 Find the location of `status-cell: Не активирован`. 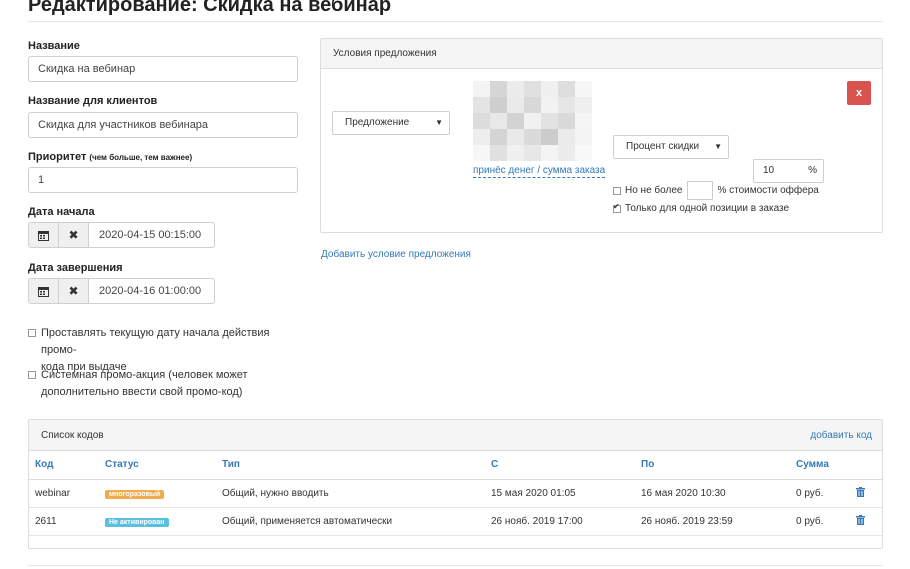

status-cell: Не активирован is located at coordinates (157, 521).